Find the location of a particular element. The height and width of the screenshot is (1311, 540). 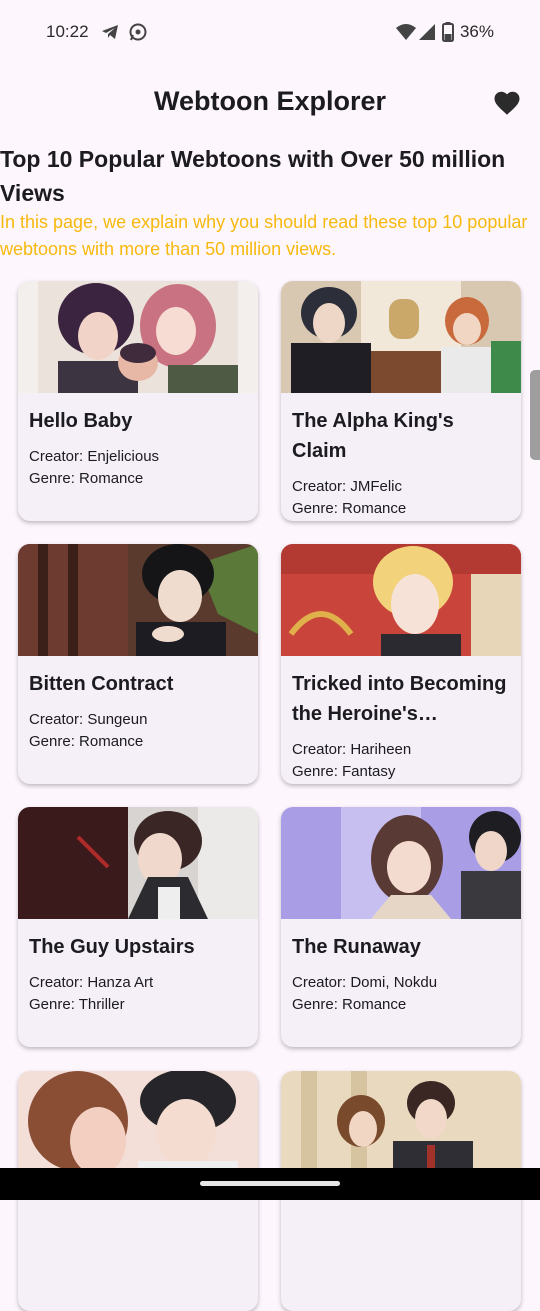

webtoon-creator: Creator: Sungeun is located at coordinates (88, 719).